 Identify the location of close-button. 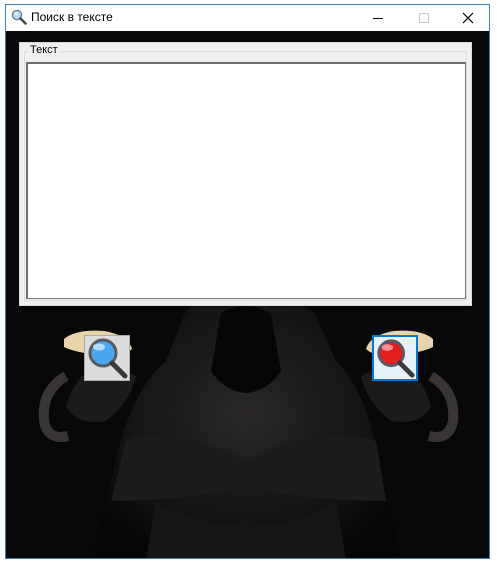
(467, 18).